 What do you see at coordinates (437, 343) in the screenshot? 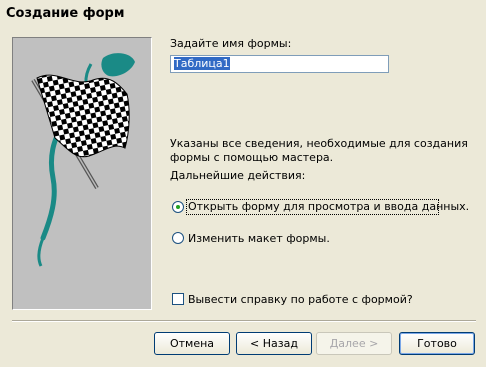
I see `finish-button: Готово` at bounding box center [437, 343].